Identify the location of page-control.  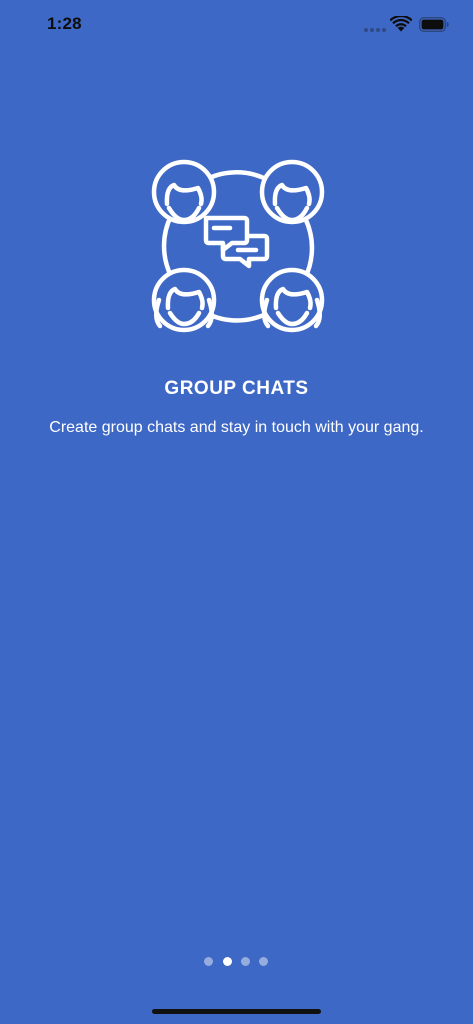
(236, 962).